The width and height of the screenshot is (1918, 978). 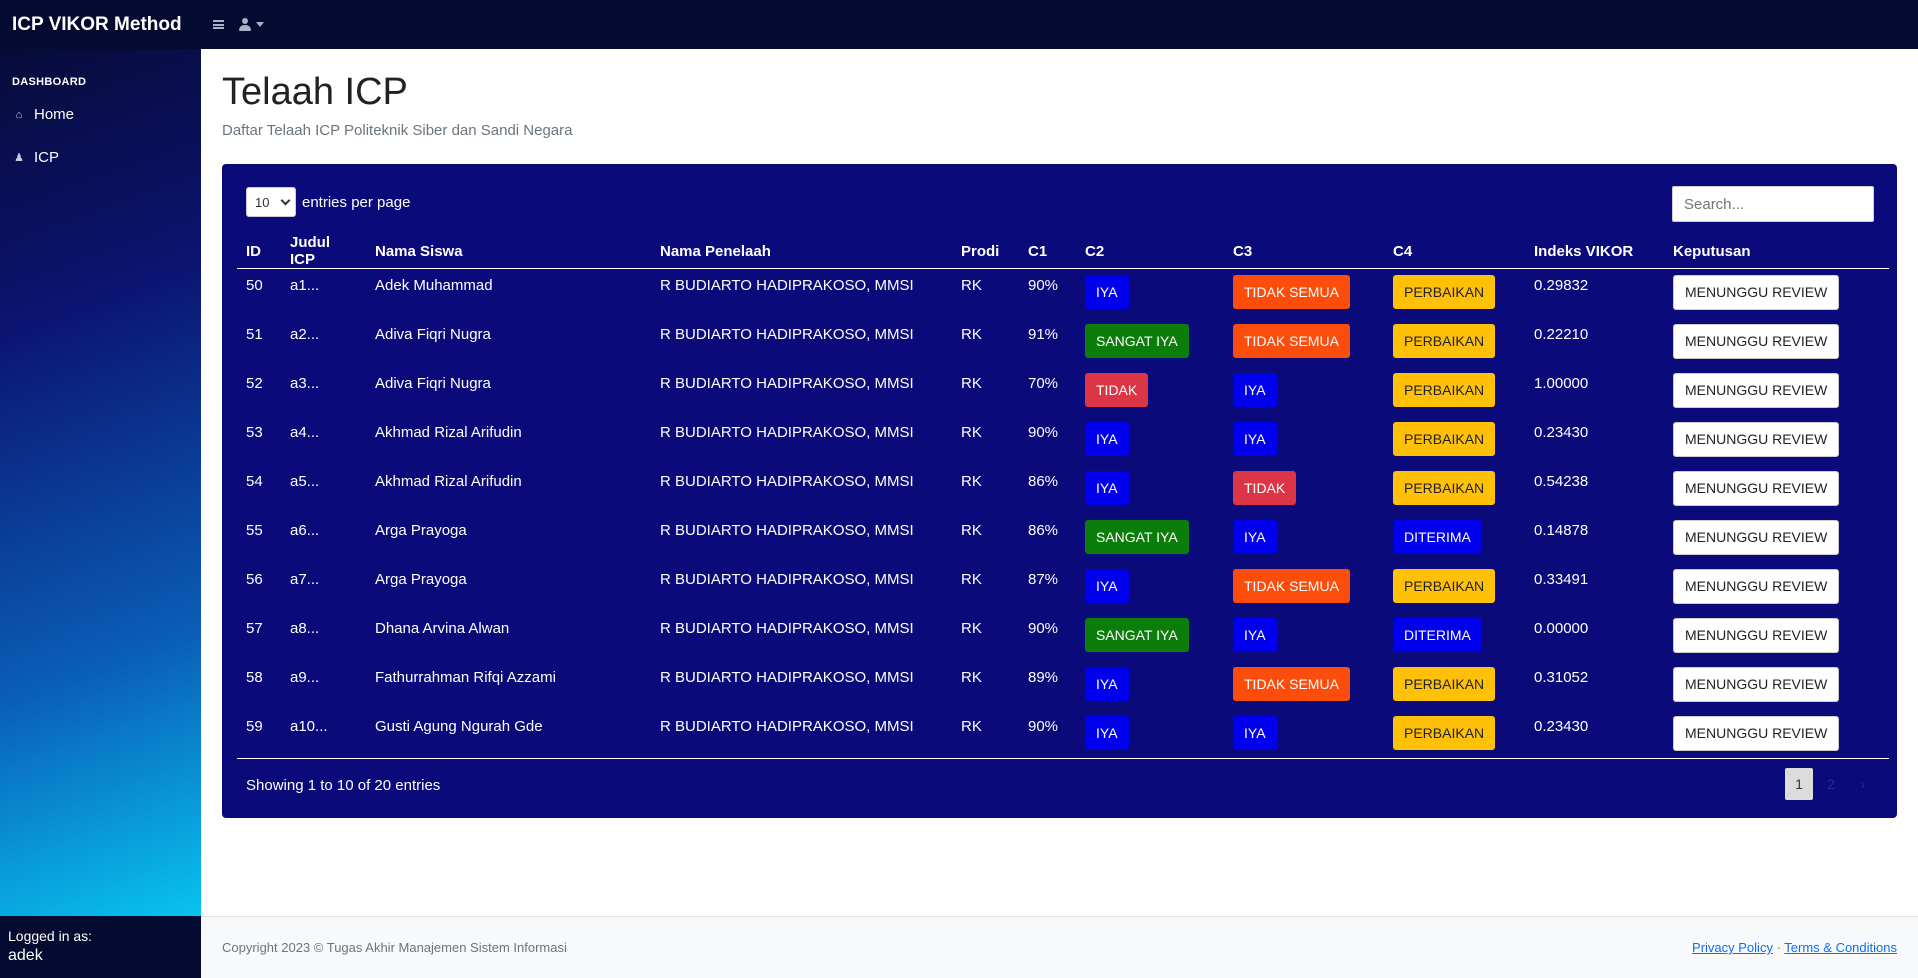 What do you see at coordinates (1594, 251) in the screenshot?
I see `column-header-vikor: Indeks VIKOR` at bounding box center [1594, 251].